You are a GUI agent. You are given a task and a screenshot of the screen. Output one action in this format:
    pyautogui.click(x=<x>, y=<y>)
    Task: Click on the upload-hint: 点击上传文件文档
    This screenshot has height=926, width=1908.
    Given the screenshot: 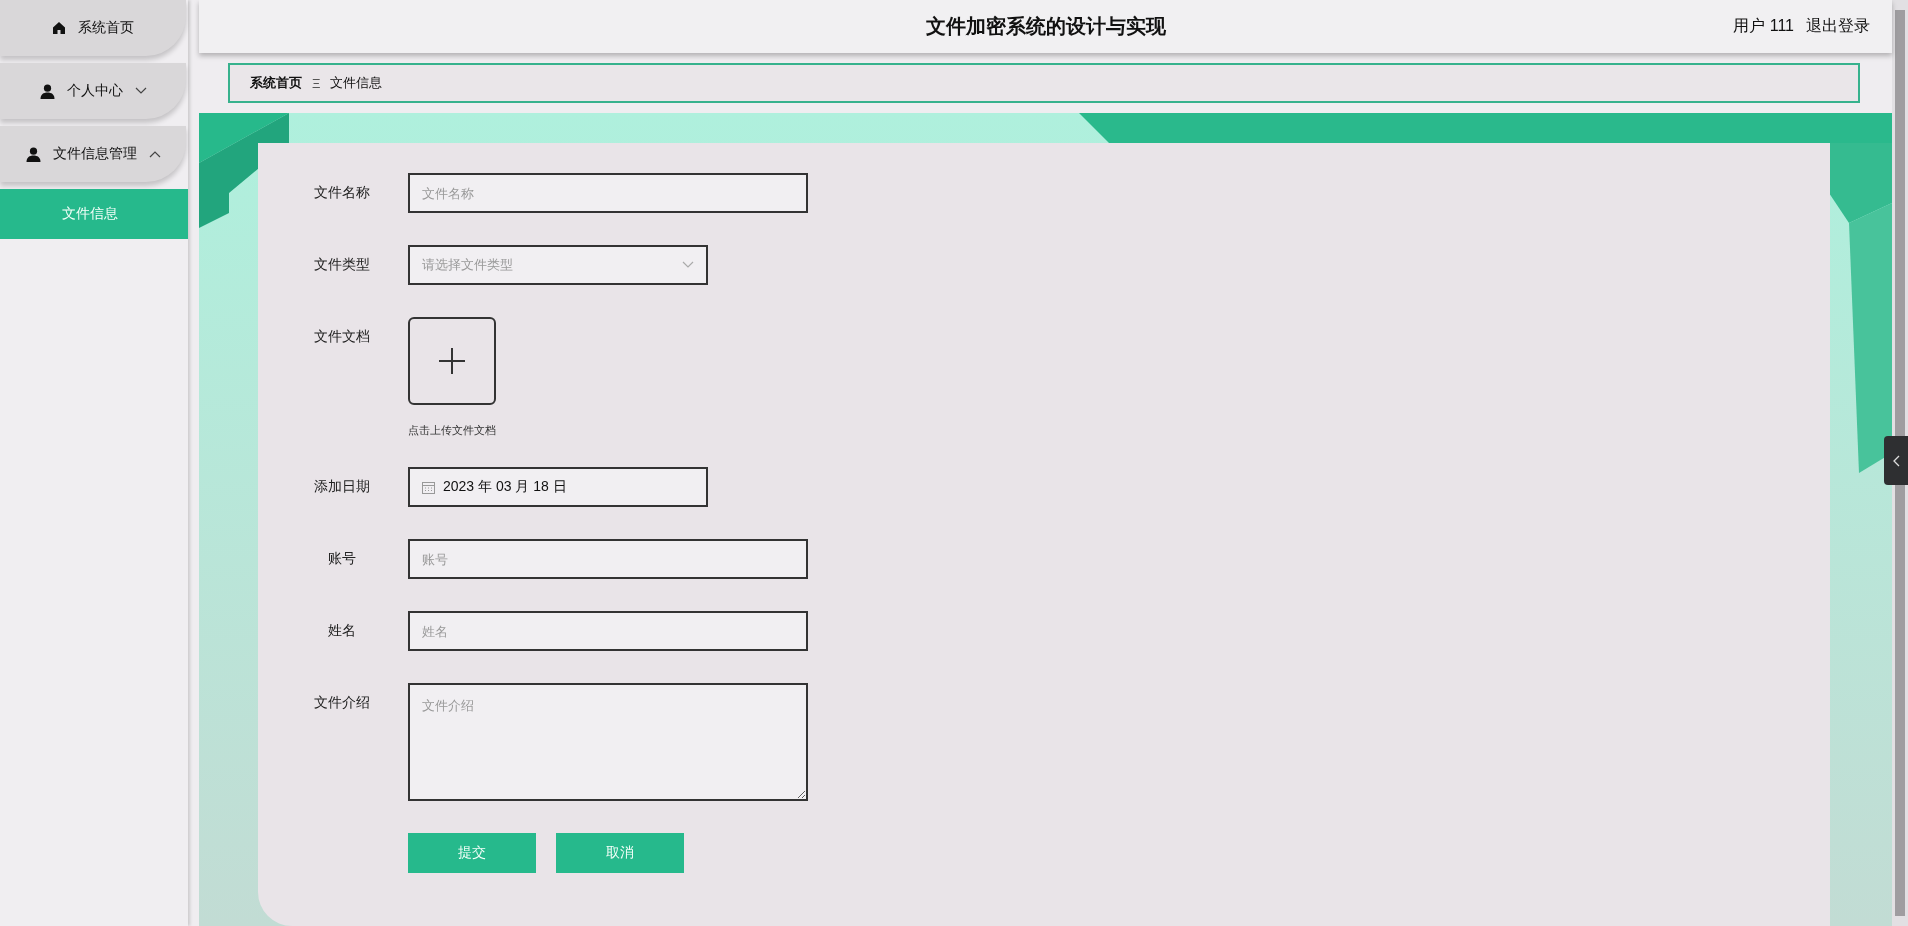 What is the action you would take?
    pyautogui.click(x=452, y=430)
    